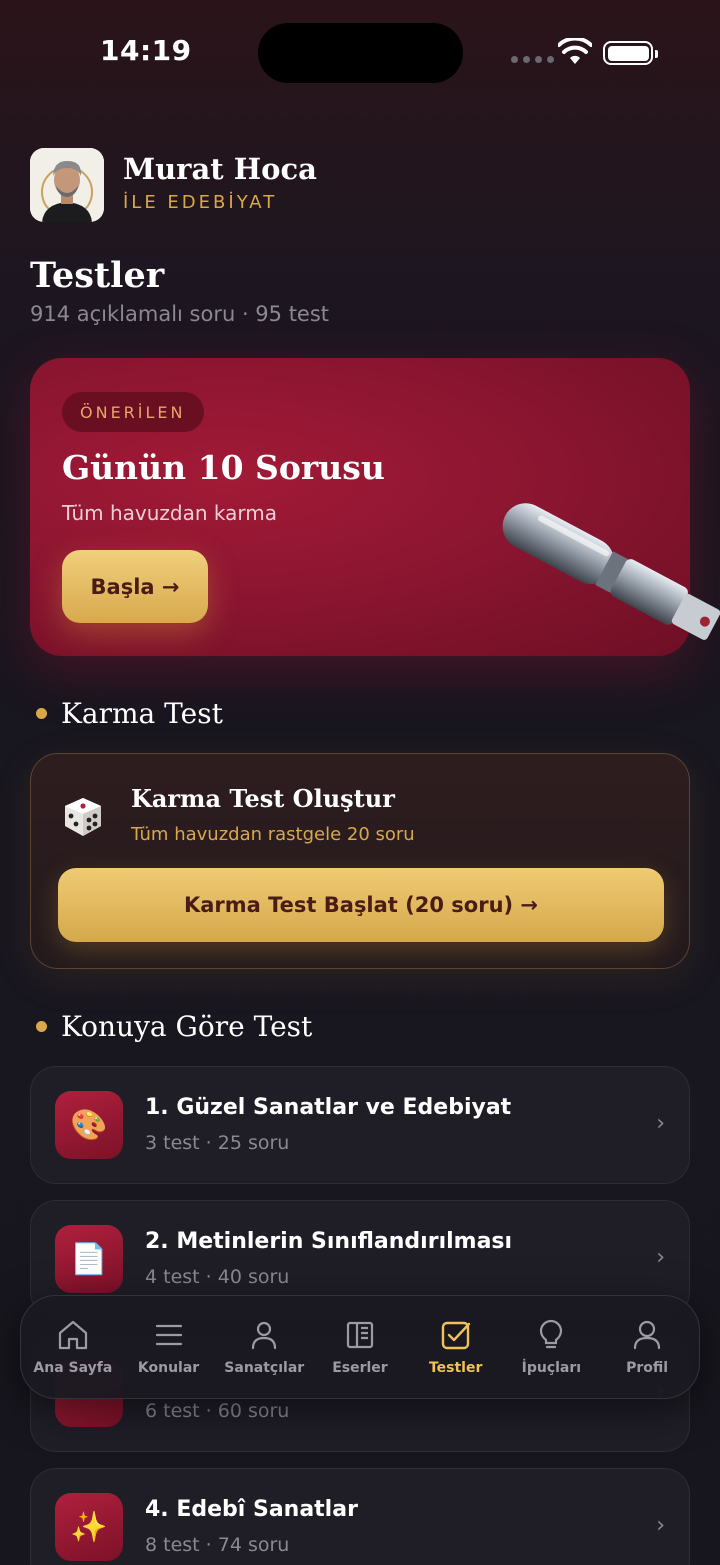 Image resolution: width=720 pixels, height=1565 pixels. I want to click on topic-title: 2. Metinlerin Sınıflandırılması, so click(329, 1241).